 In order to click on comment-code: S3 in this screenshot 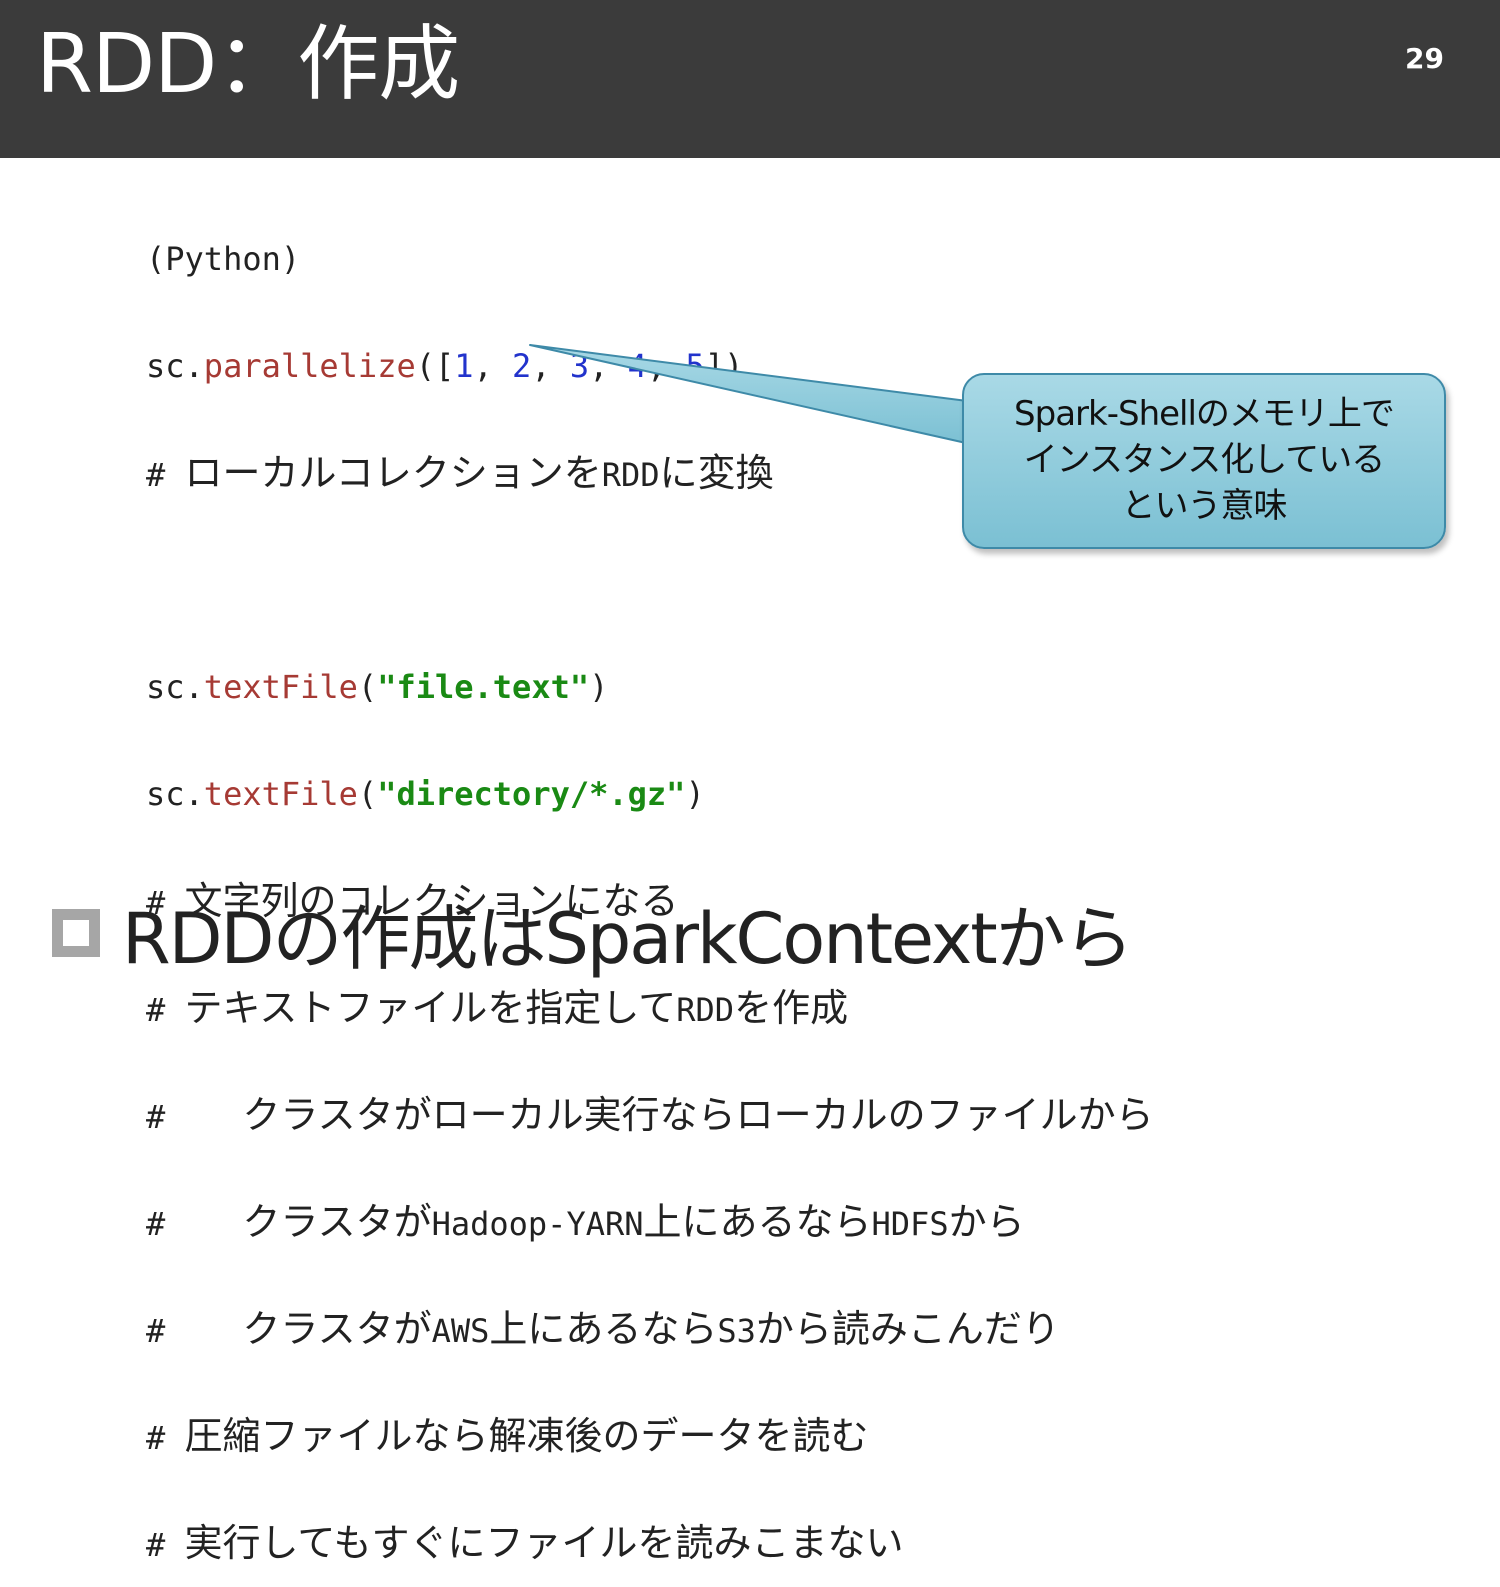, I will do `click(736, 1331)`.